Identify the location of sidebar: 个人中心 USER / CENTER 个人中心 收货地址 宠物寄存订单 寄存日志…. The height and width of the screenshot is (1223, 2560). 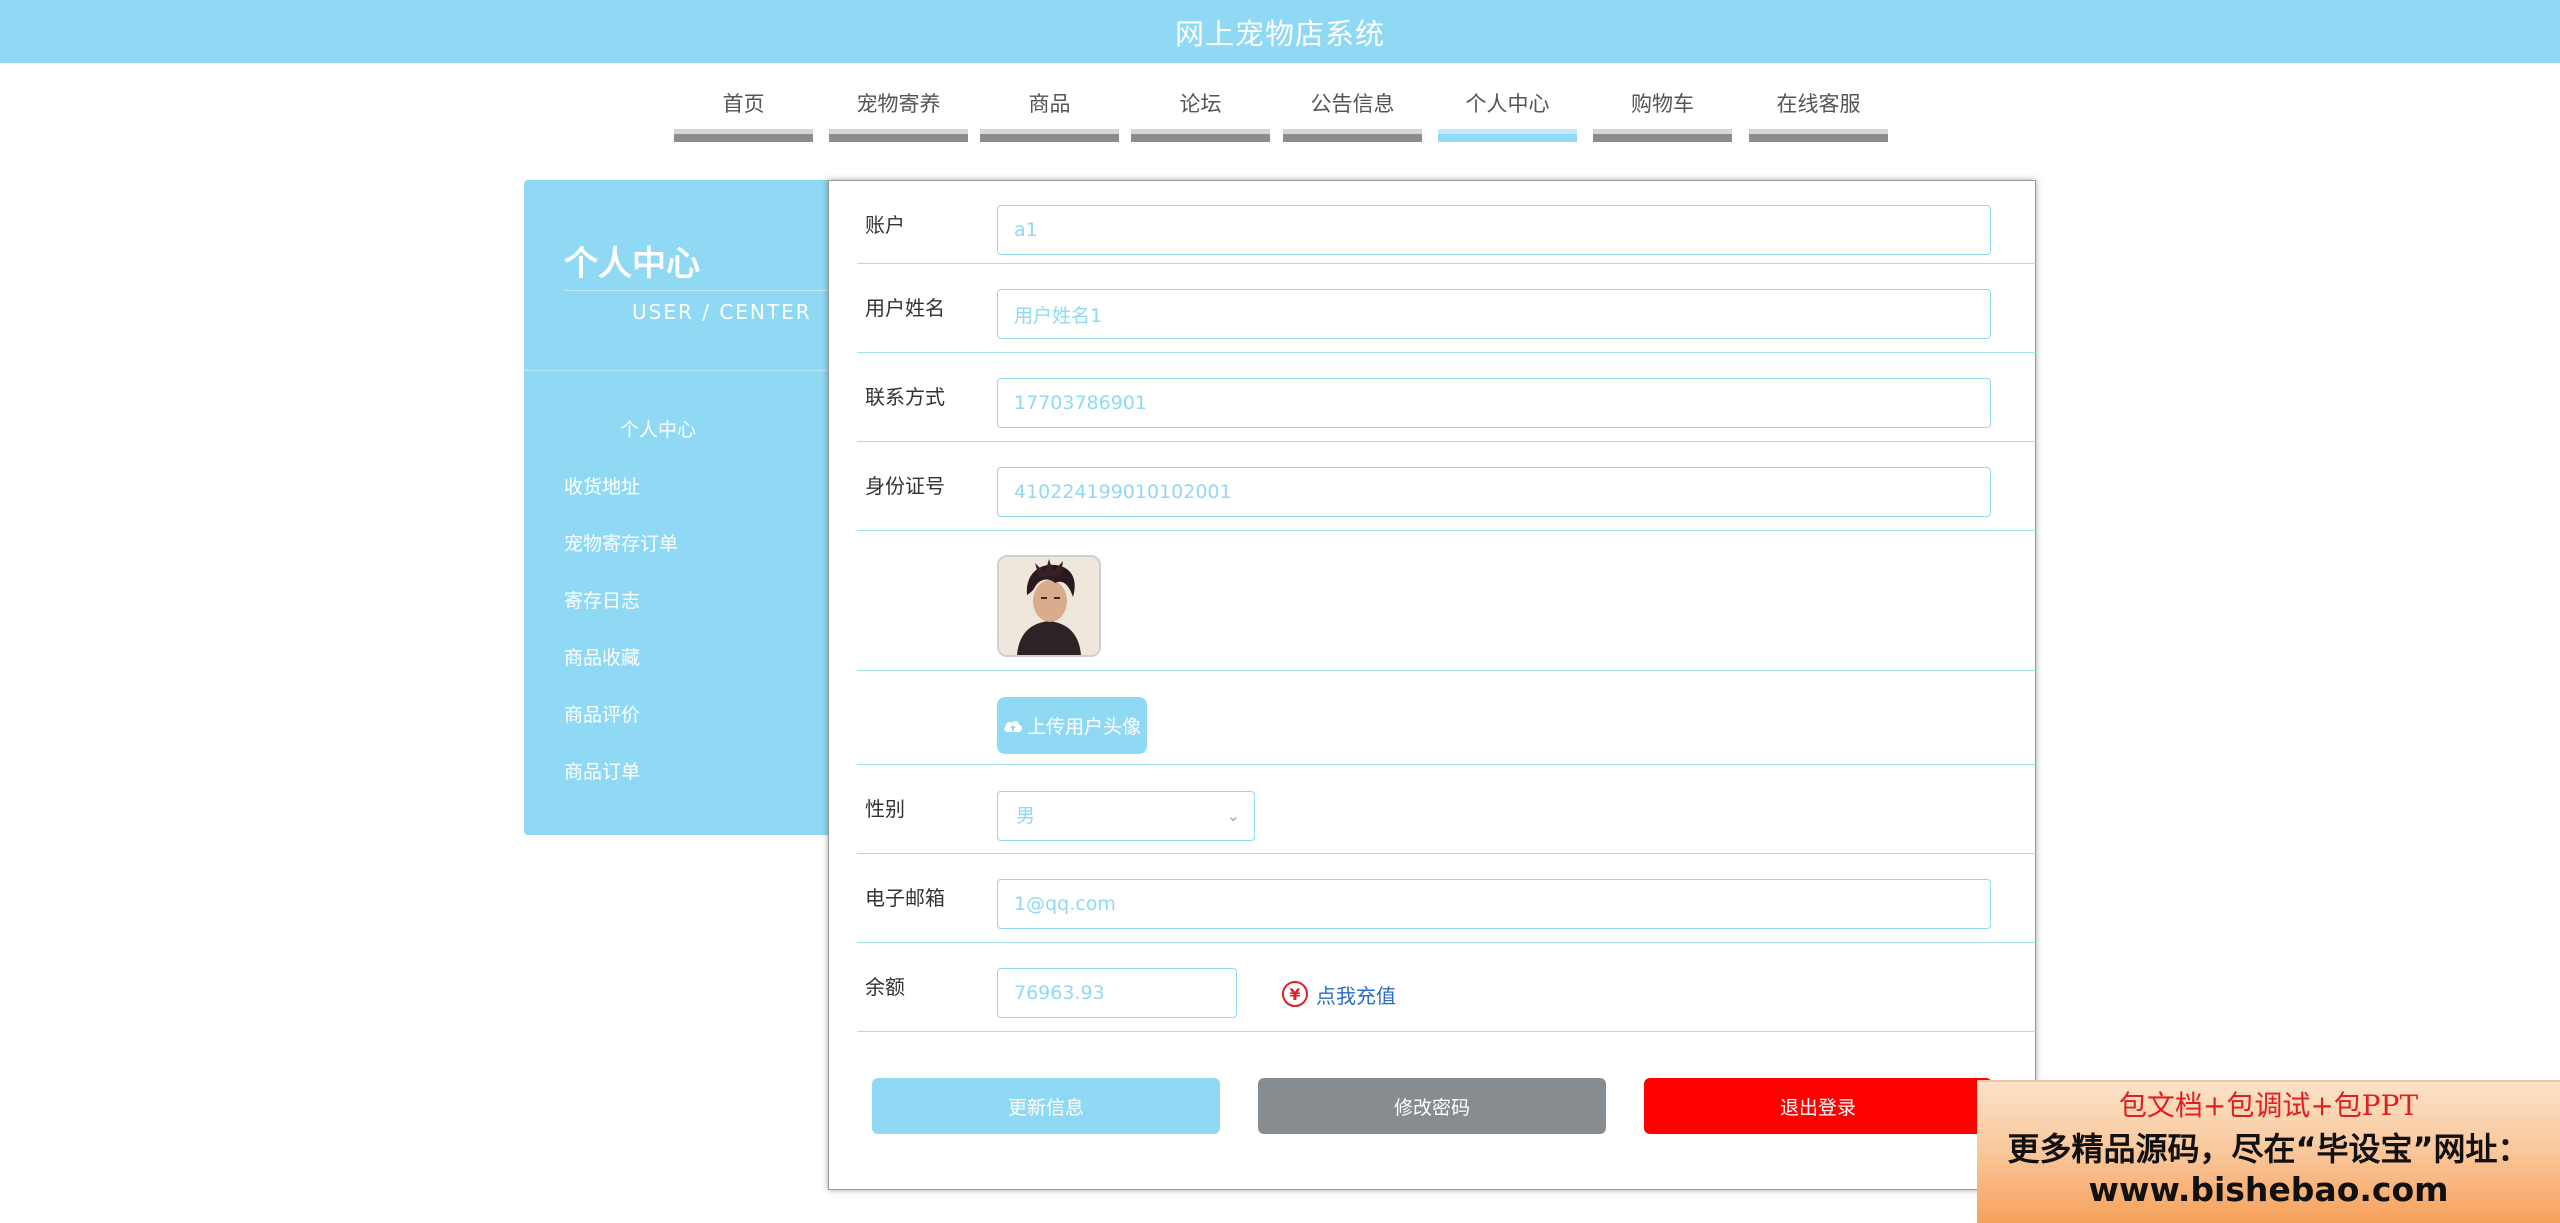
(676, 507).